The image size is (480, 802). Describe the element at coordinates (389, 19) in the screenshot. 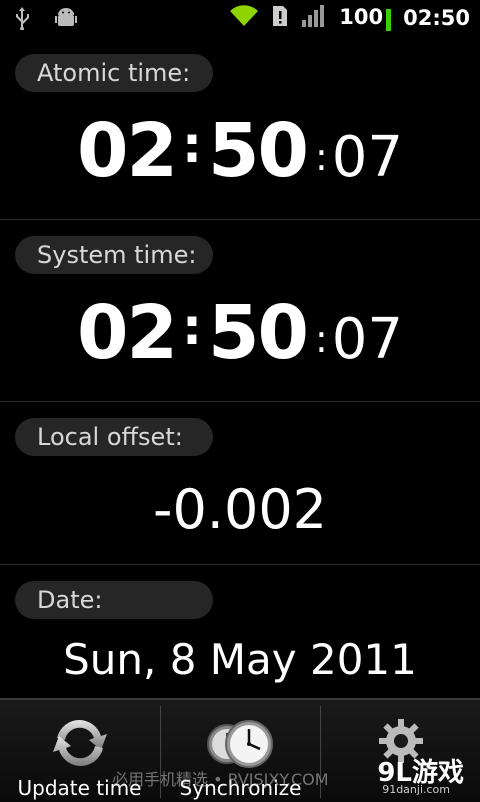

I see `battery-icon` at that location.